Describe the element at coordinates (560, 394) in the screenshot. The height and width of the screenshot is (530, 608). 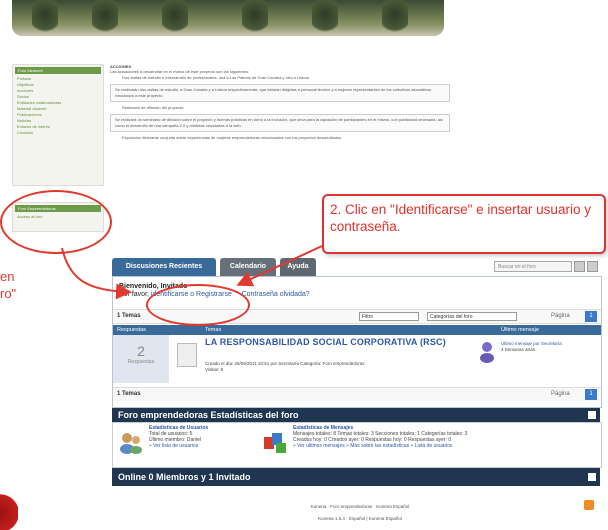
I see `page-label-bottom: Página` at that location.